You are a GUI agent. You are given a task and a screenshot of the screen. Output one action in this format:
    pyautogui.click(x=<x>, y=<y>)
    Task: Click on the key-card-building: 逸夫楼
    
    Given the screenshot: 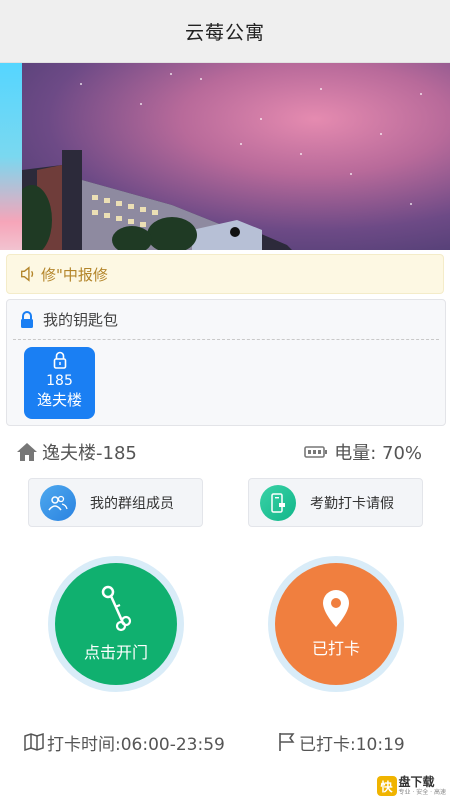 What is the action you would take?
    pyautogui.click(x=59, y=400)
    